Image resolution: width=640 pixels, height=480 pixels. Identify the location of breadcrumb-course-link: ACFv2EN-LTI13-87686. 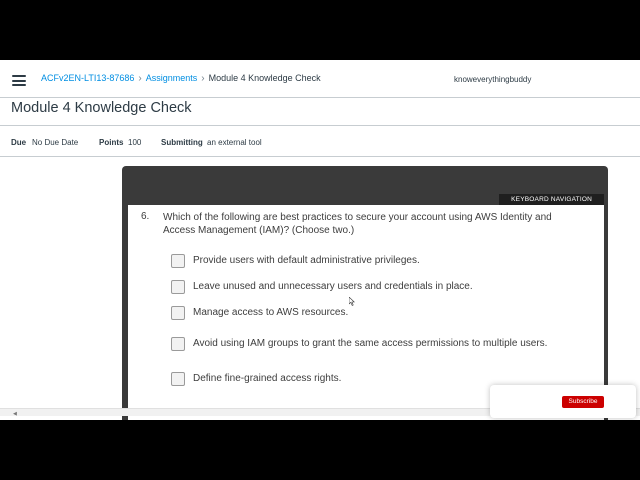
(87, 78).